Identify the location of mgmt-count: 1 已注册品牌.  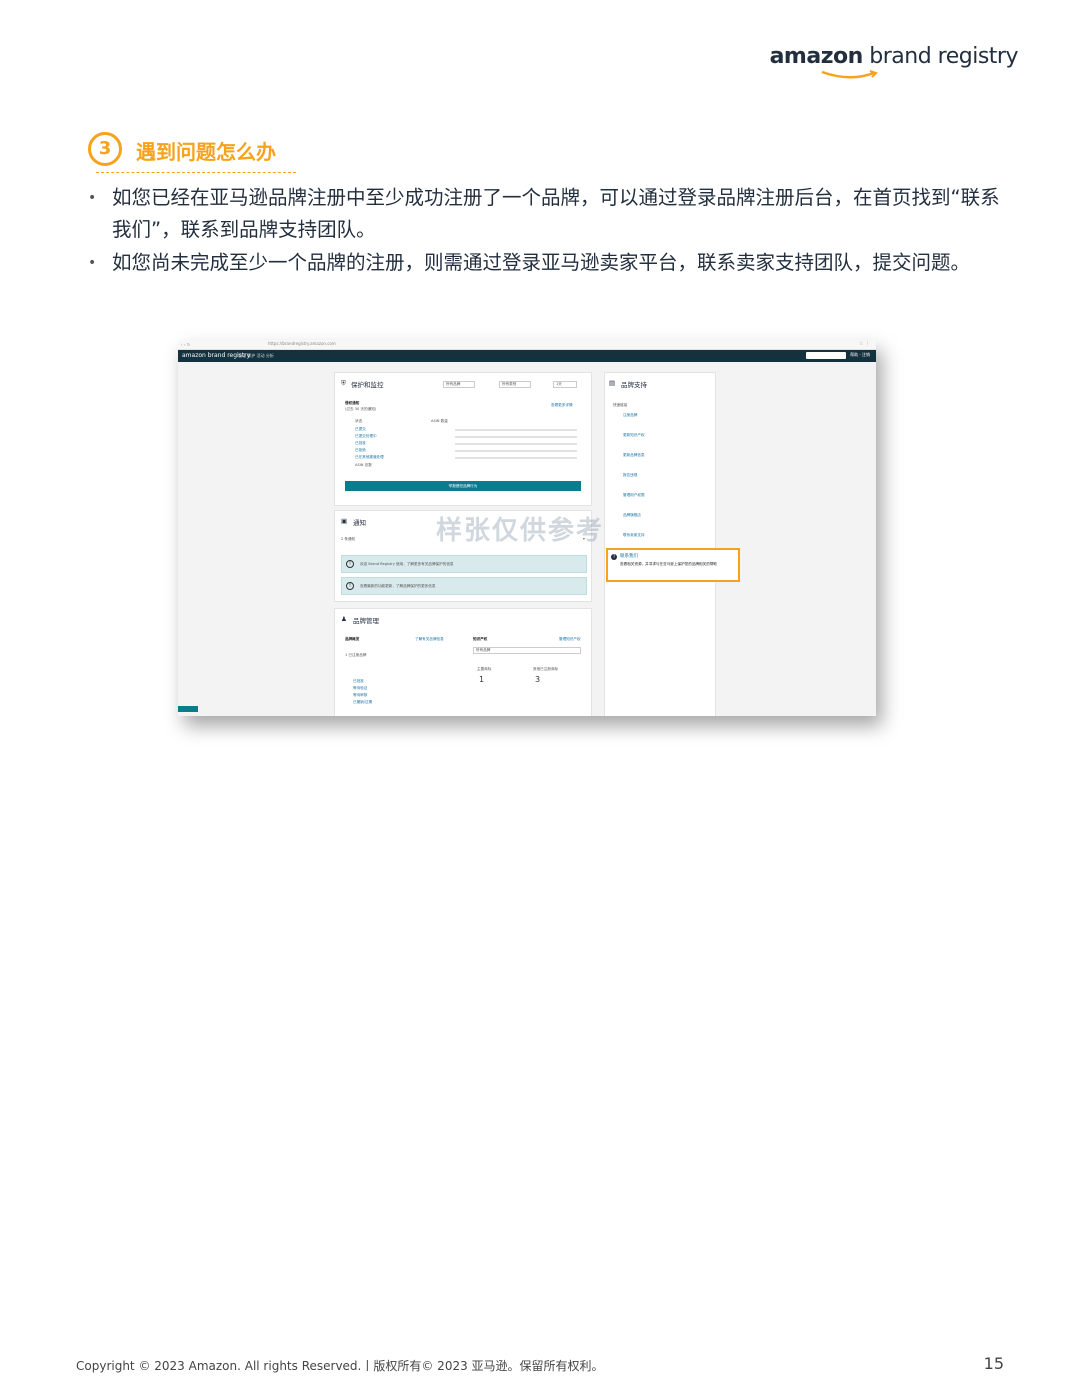
(356, 655).